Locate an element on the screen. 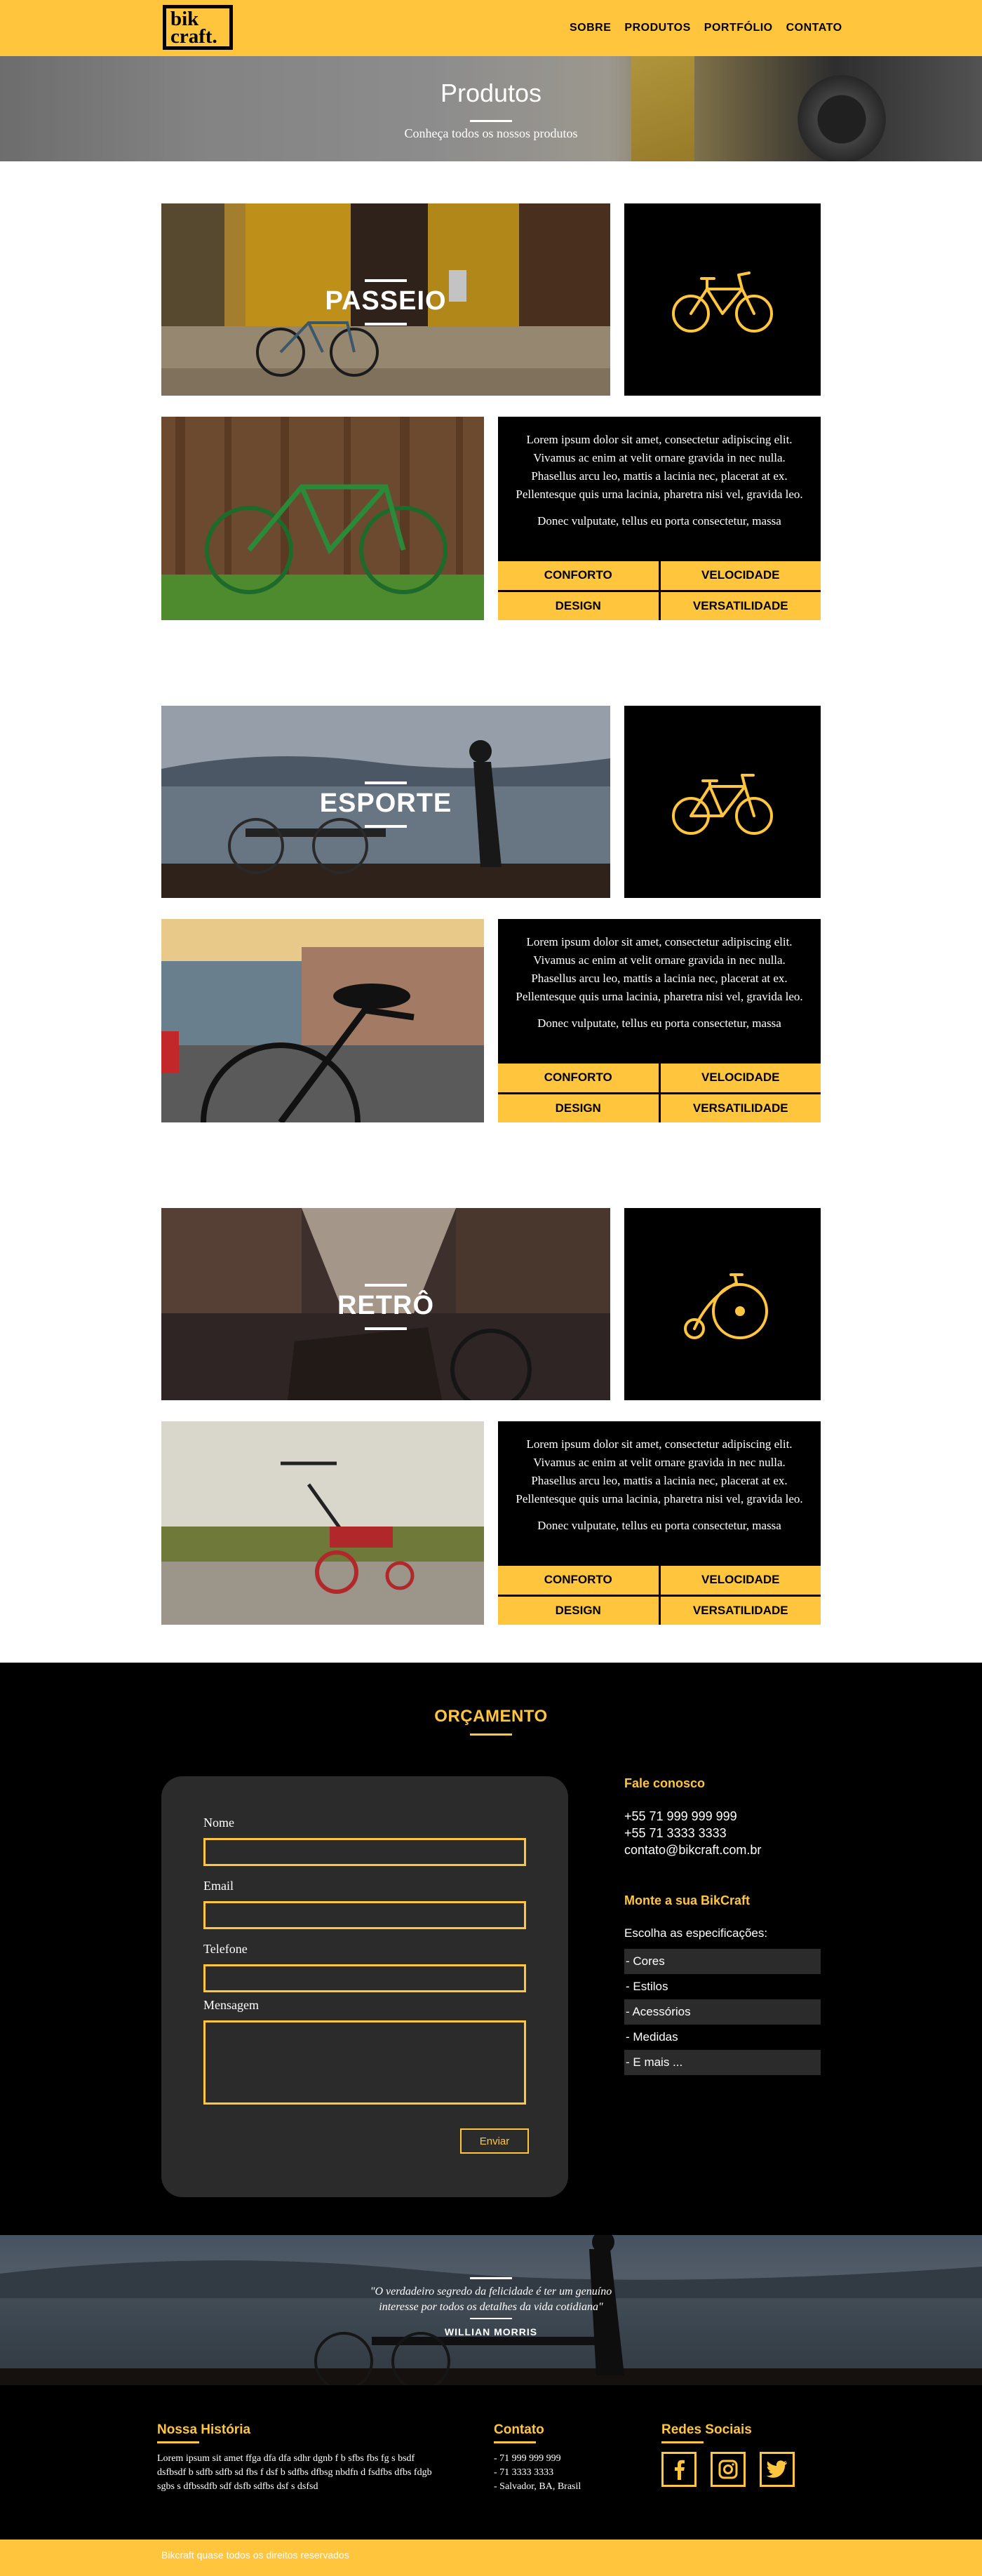 The image size is (982, 2576). product-banner-image: RETRÔ is located at coordinates (385, 1304).